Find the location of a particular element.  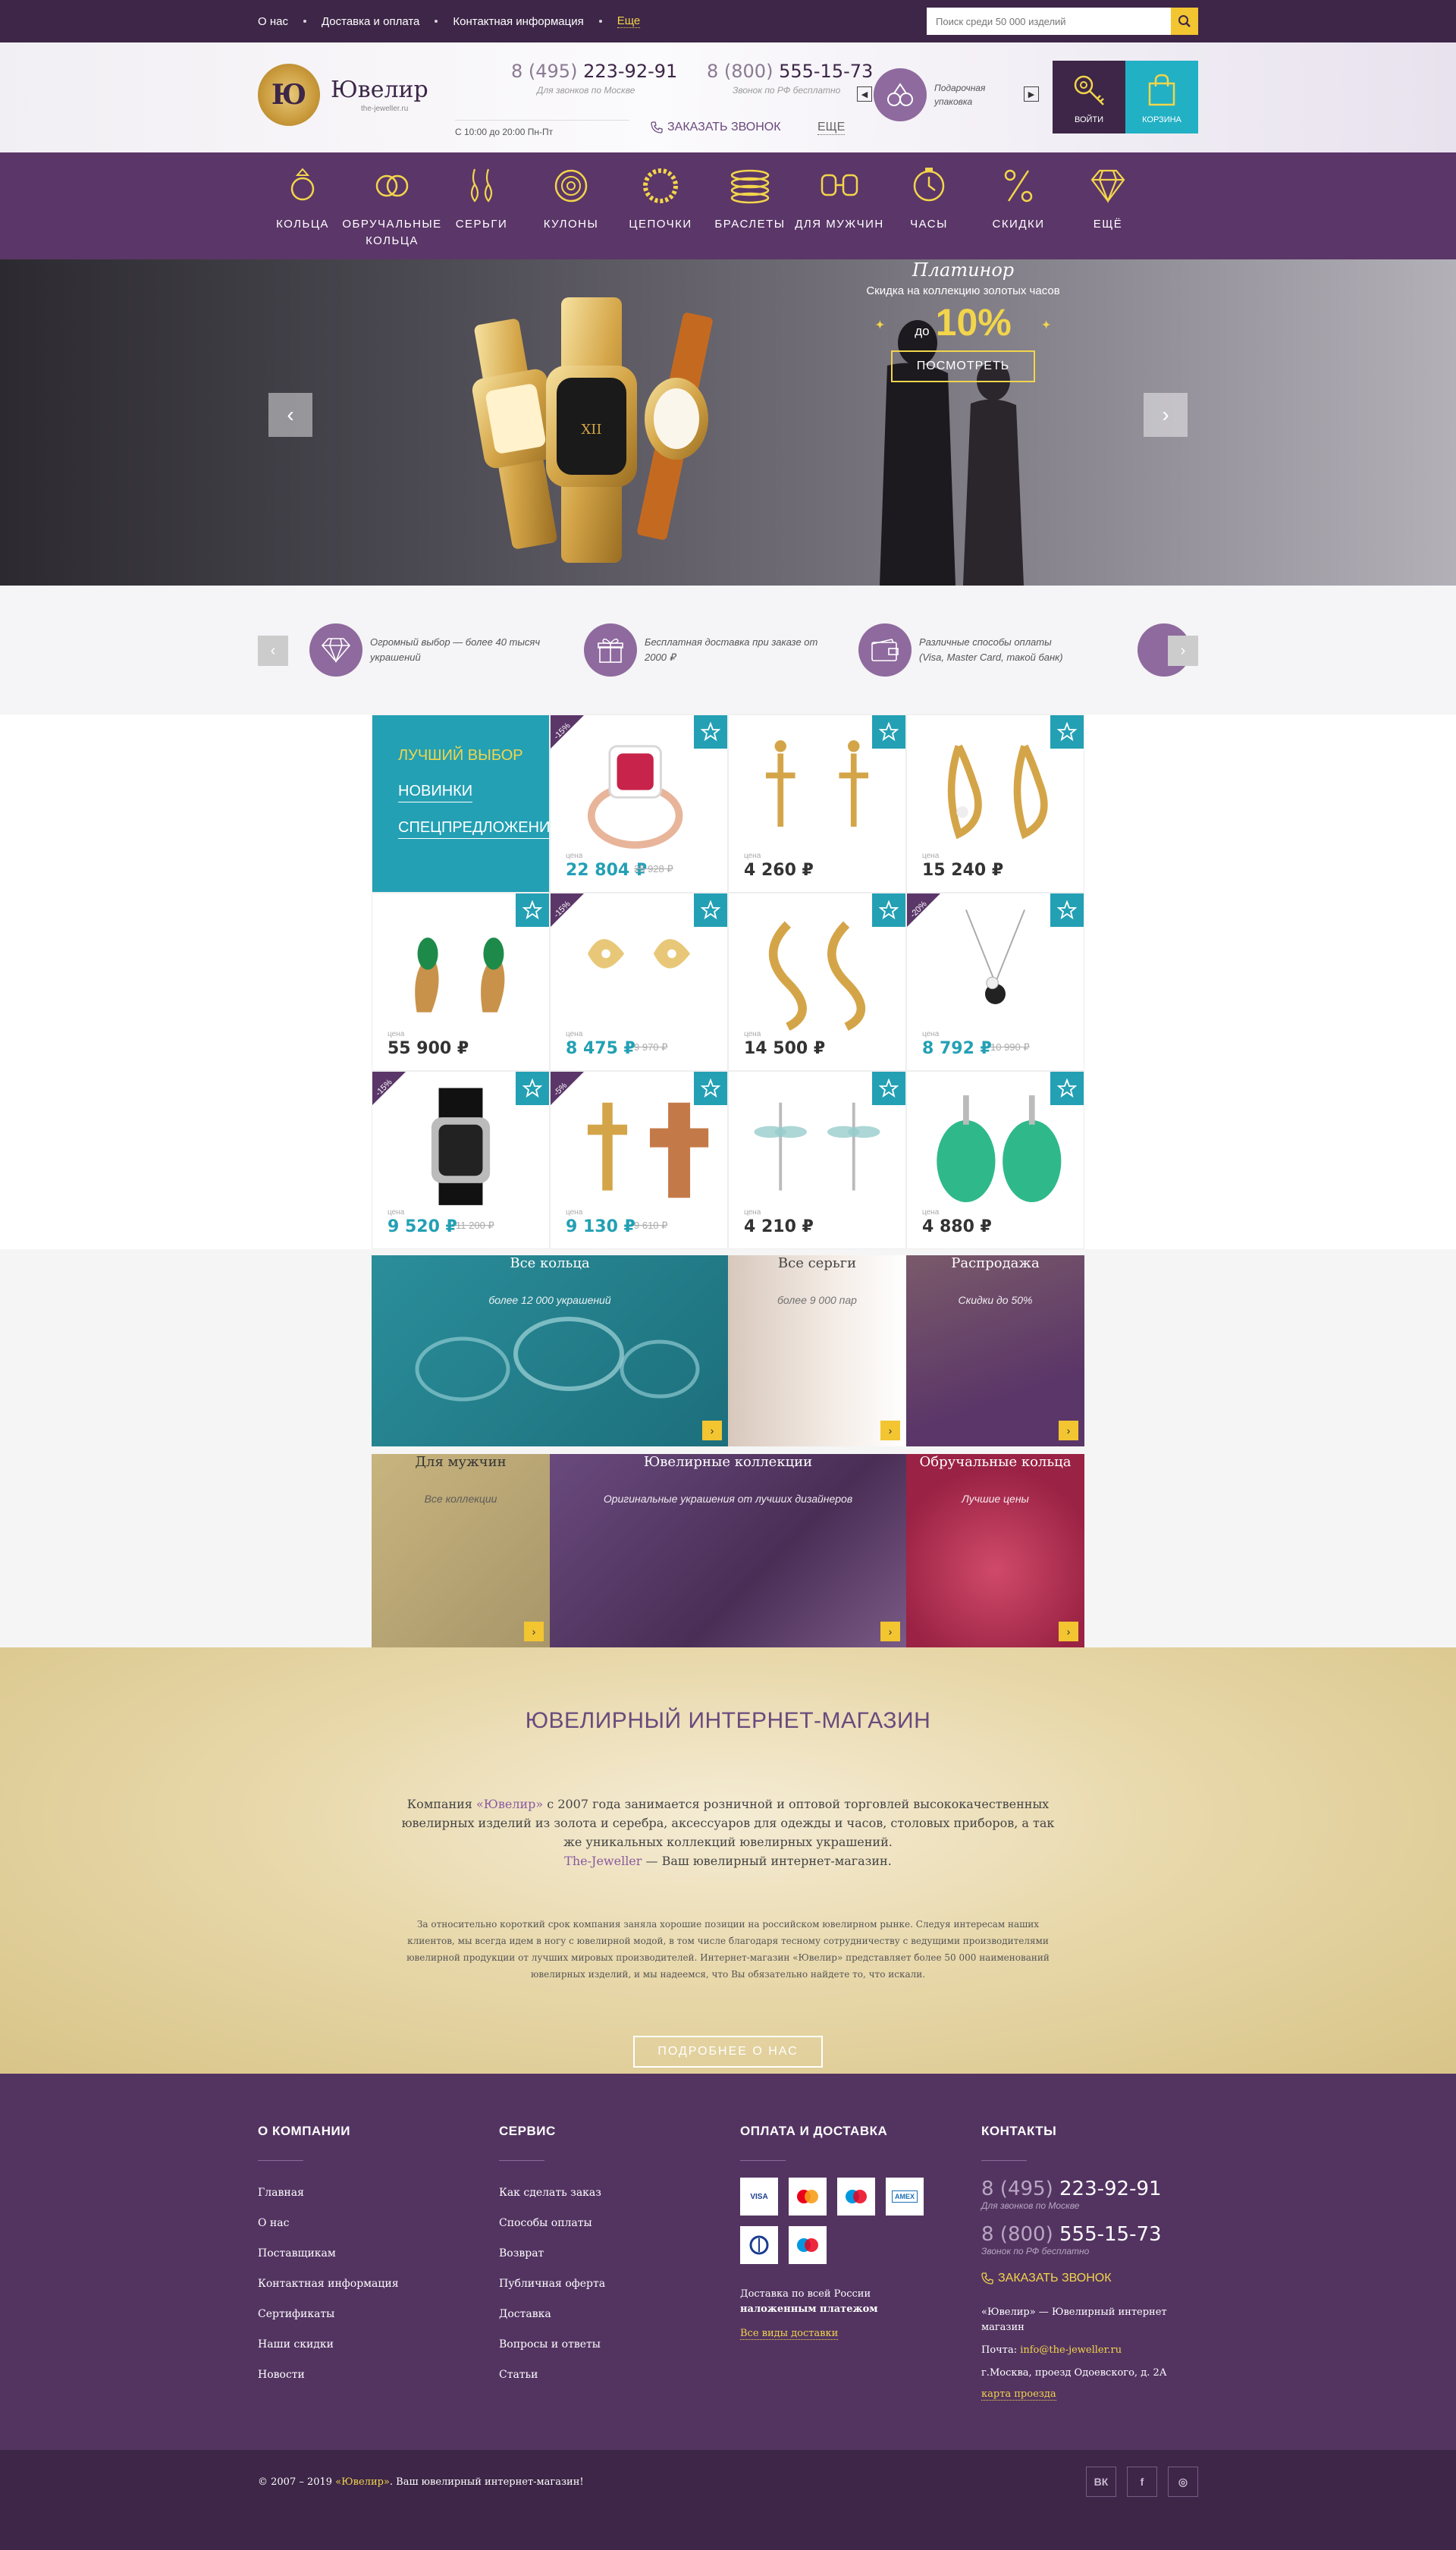

hero-prev-arrow: ‹ is located at coordinates (290, 415).